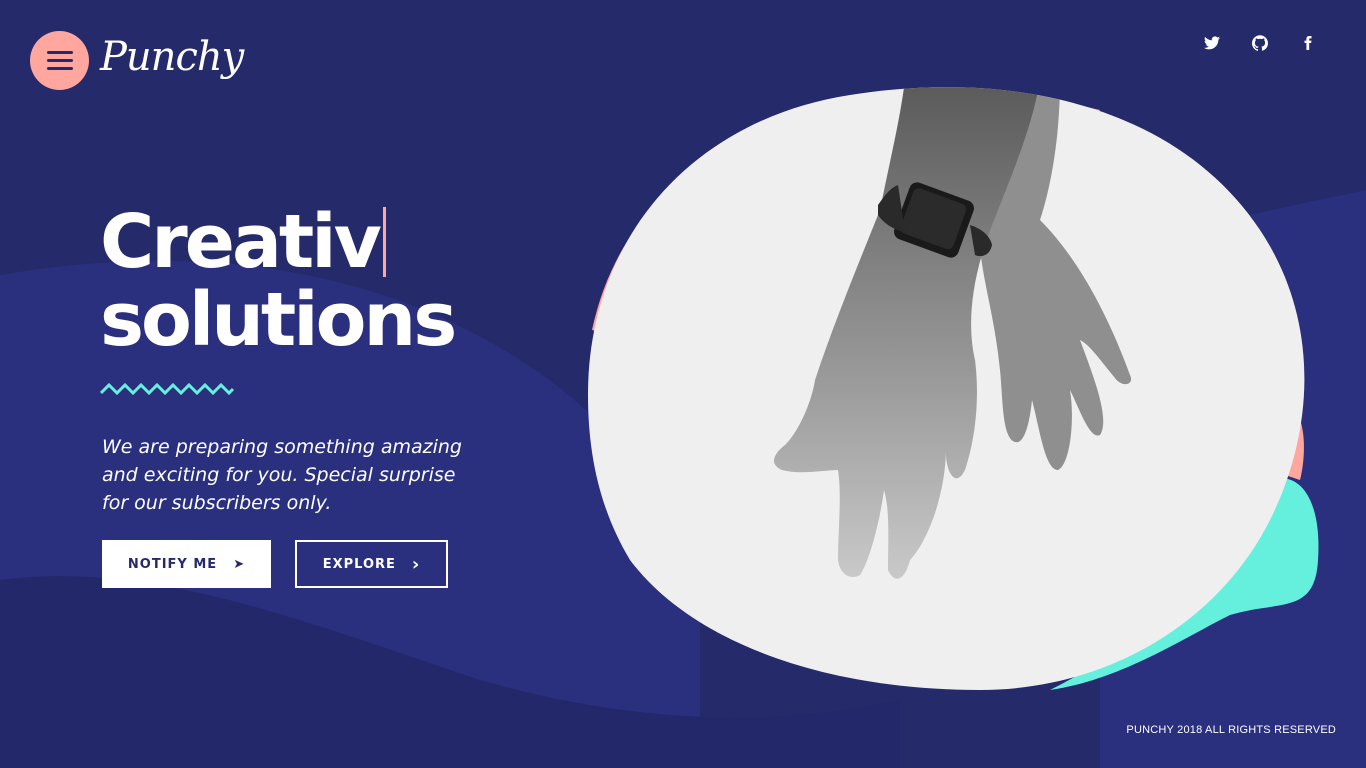 The image size is (1366, 768). I want to click on send-arrow-icon: ➤, so click(239, 564).